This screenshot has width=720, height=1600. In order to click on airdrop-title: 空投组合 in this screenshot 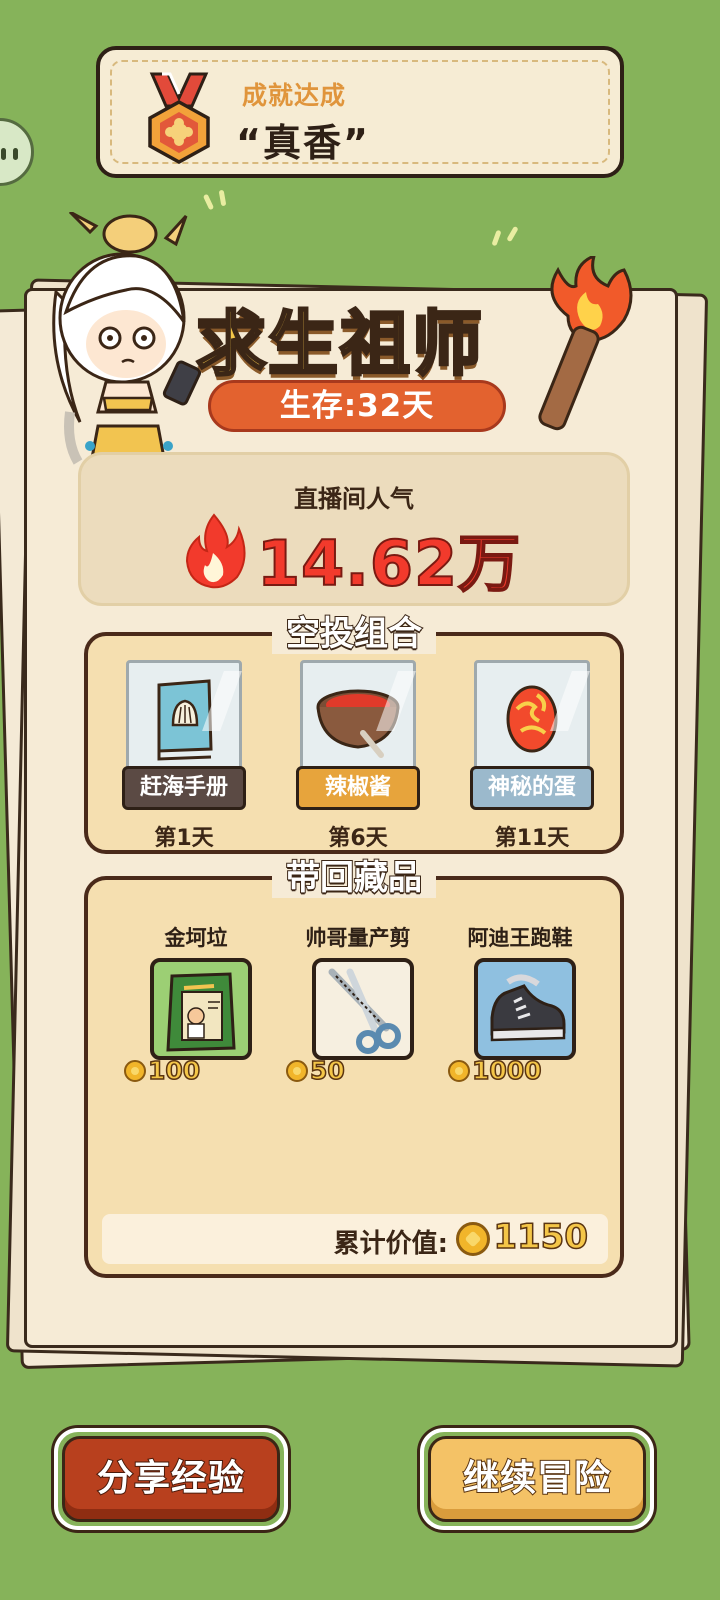, I will do `click(354, 634)`.